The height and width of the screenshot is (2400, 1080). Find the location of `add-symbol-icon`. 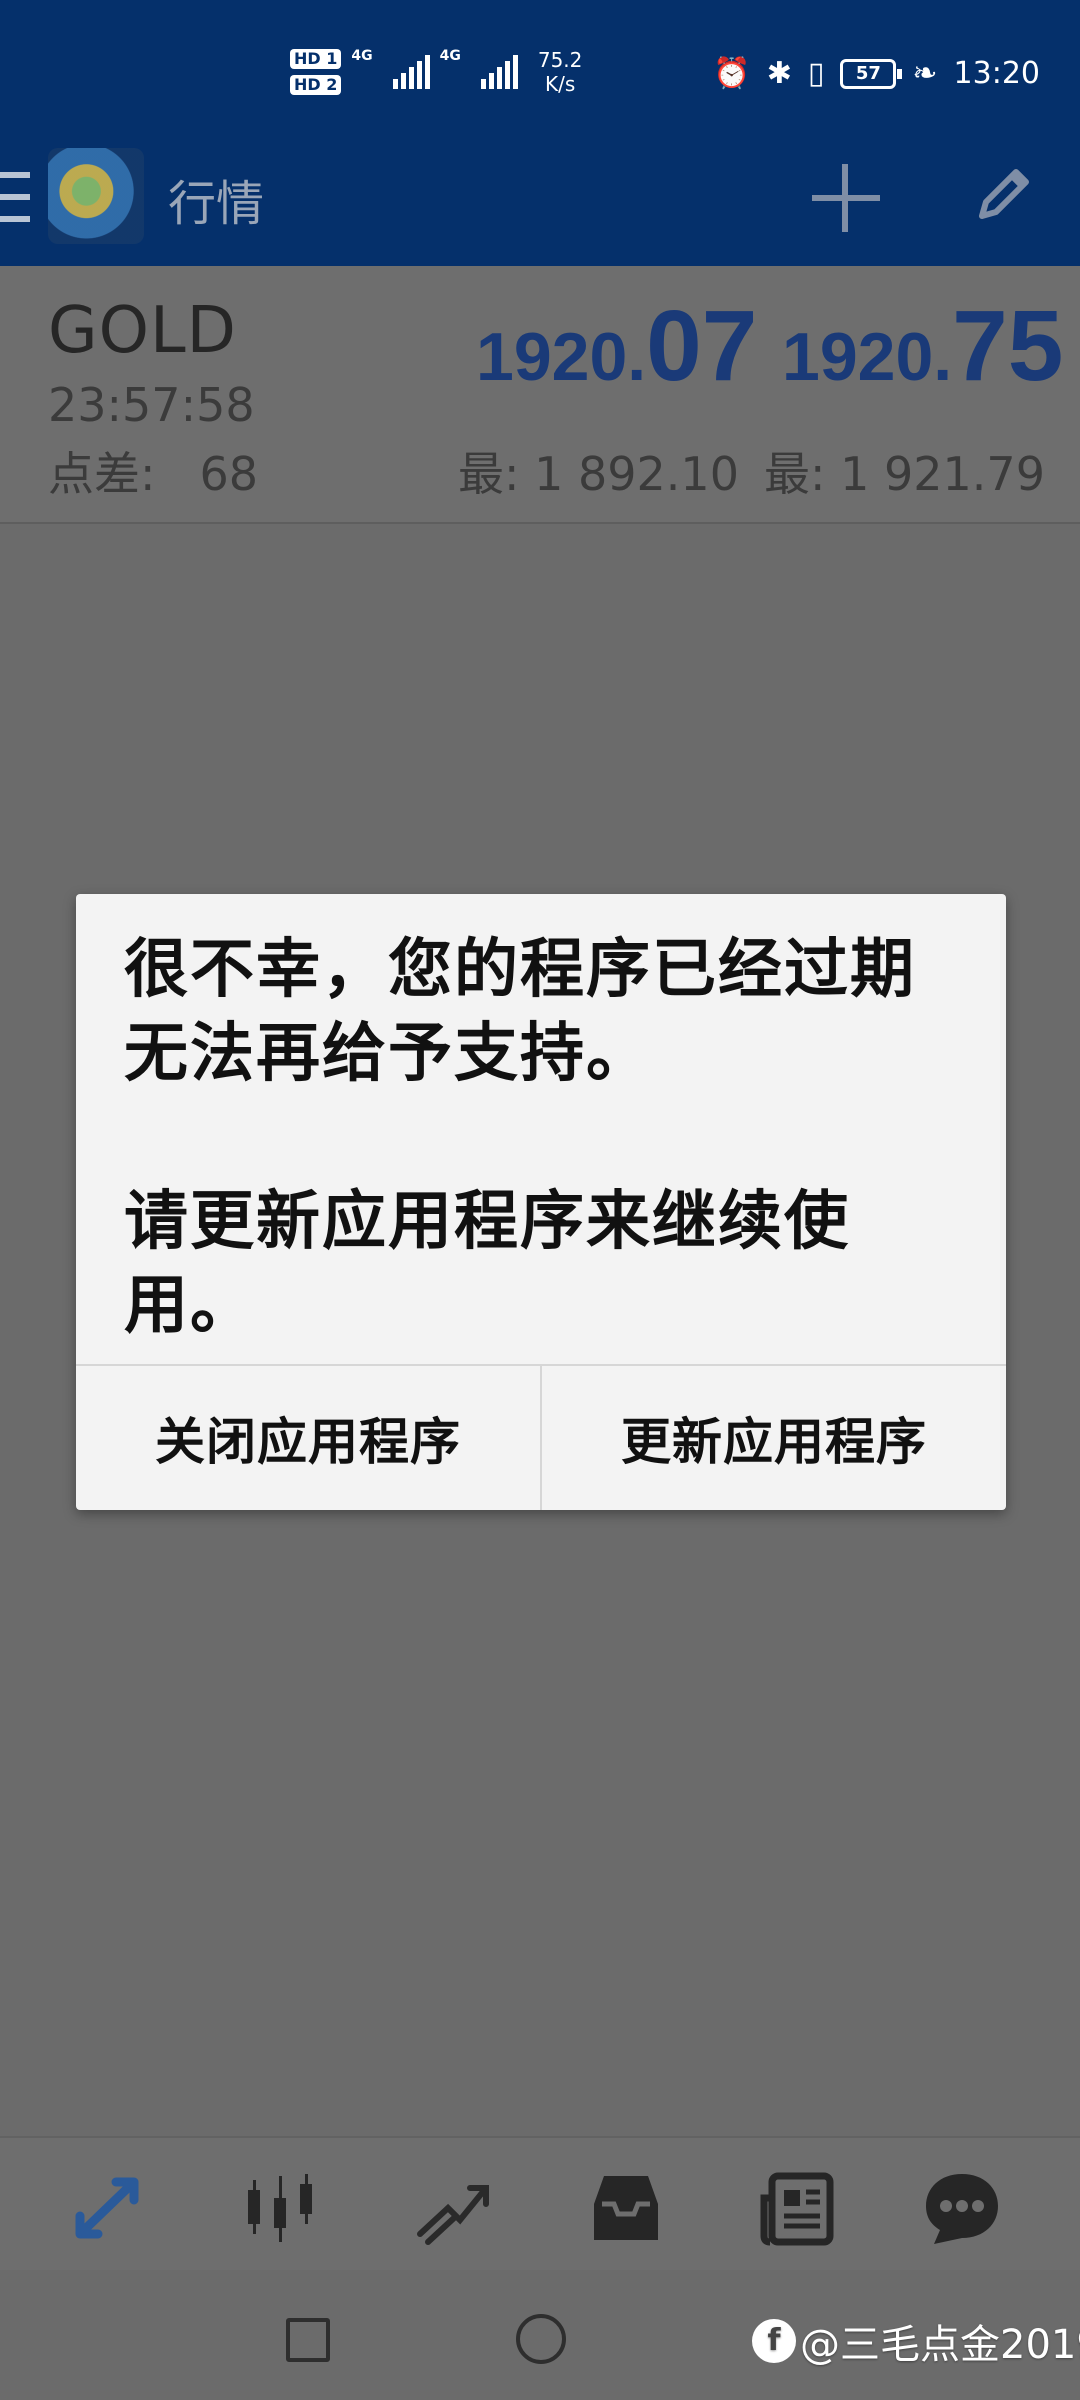

add-symbol-icon is located at coordinates (846, 198).